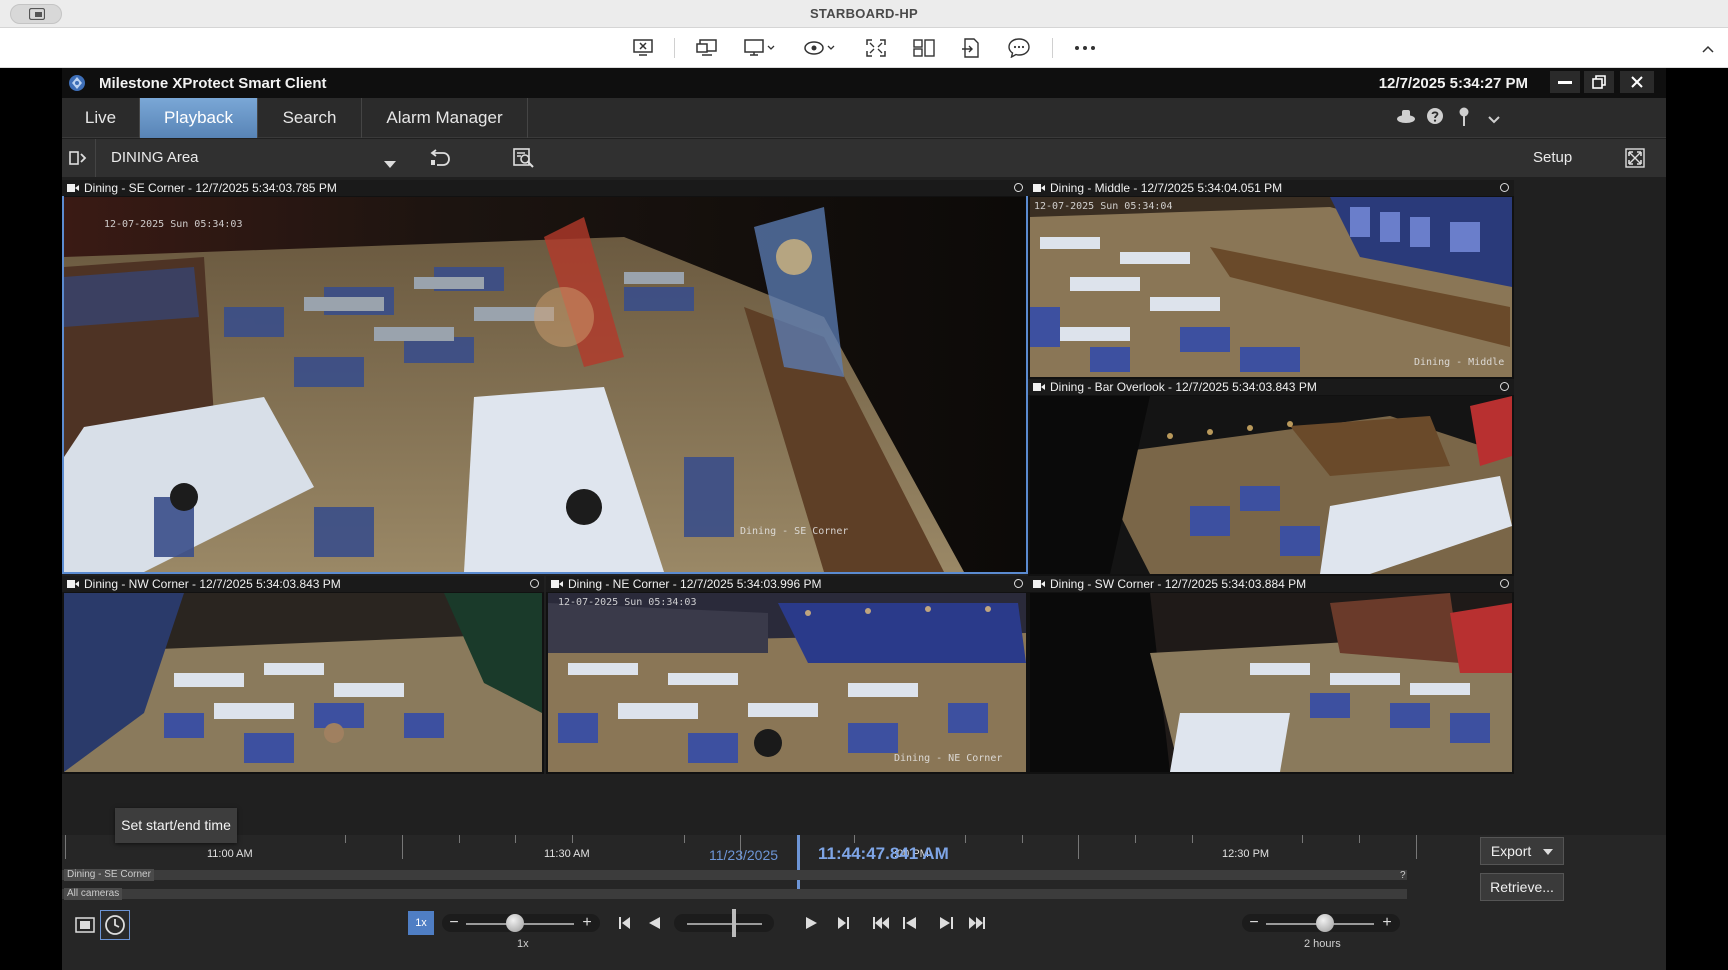 The height and width of the screenshot is (970, 1728). Describe the element at coordinates (1708, 49) in the screenshot. I see `collapse-toolbar-icon` at that location.